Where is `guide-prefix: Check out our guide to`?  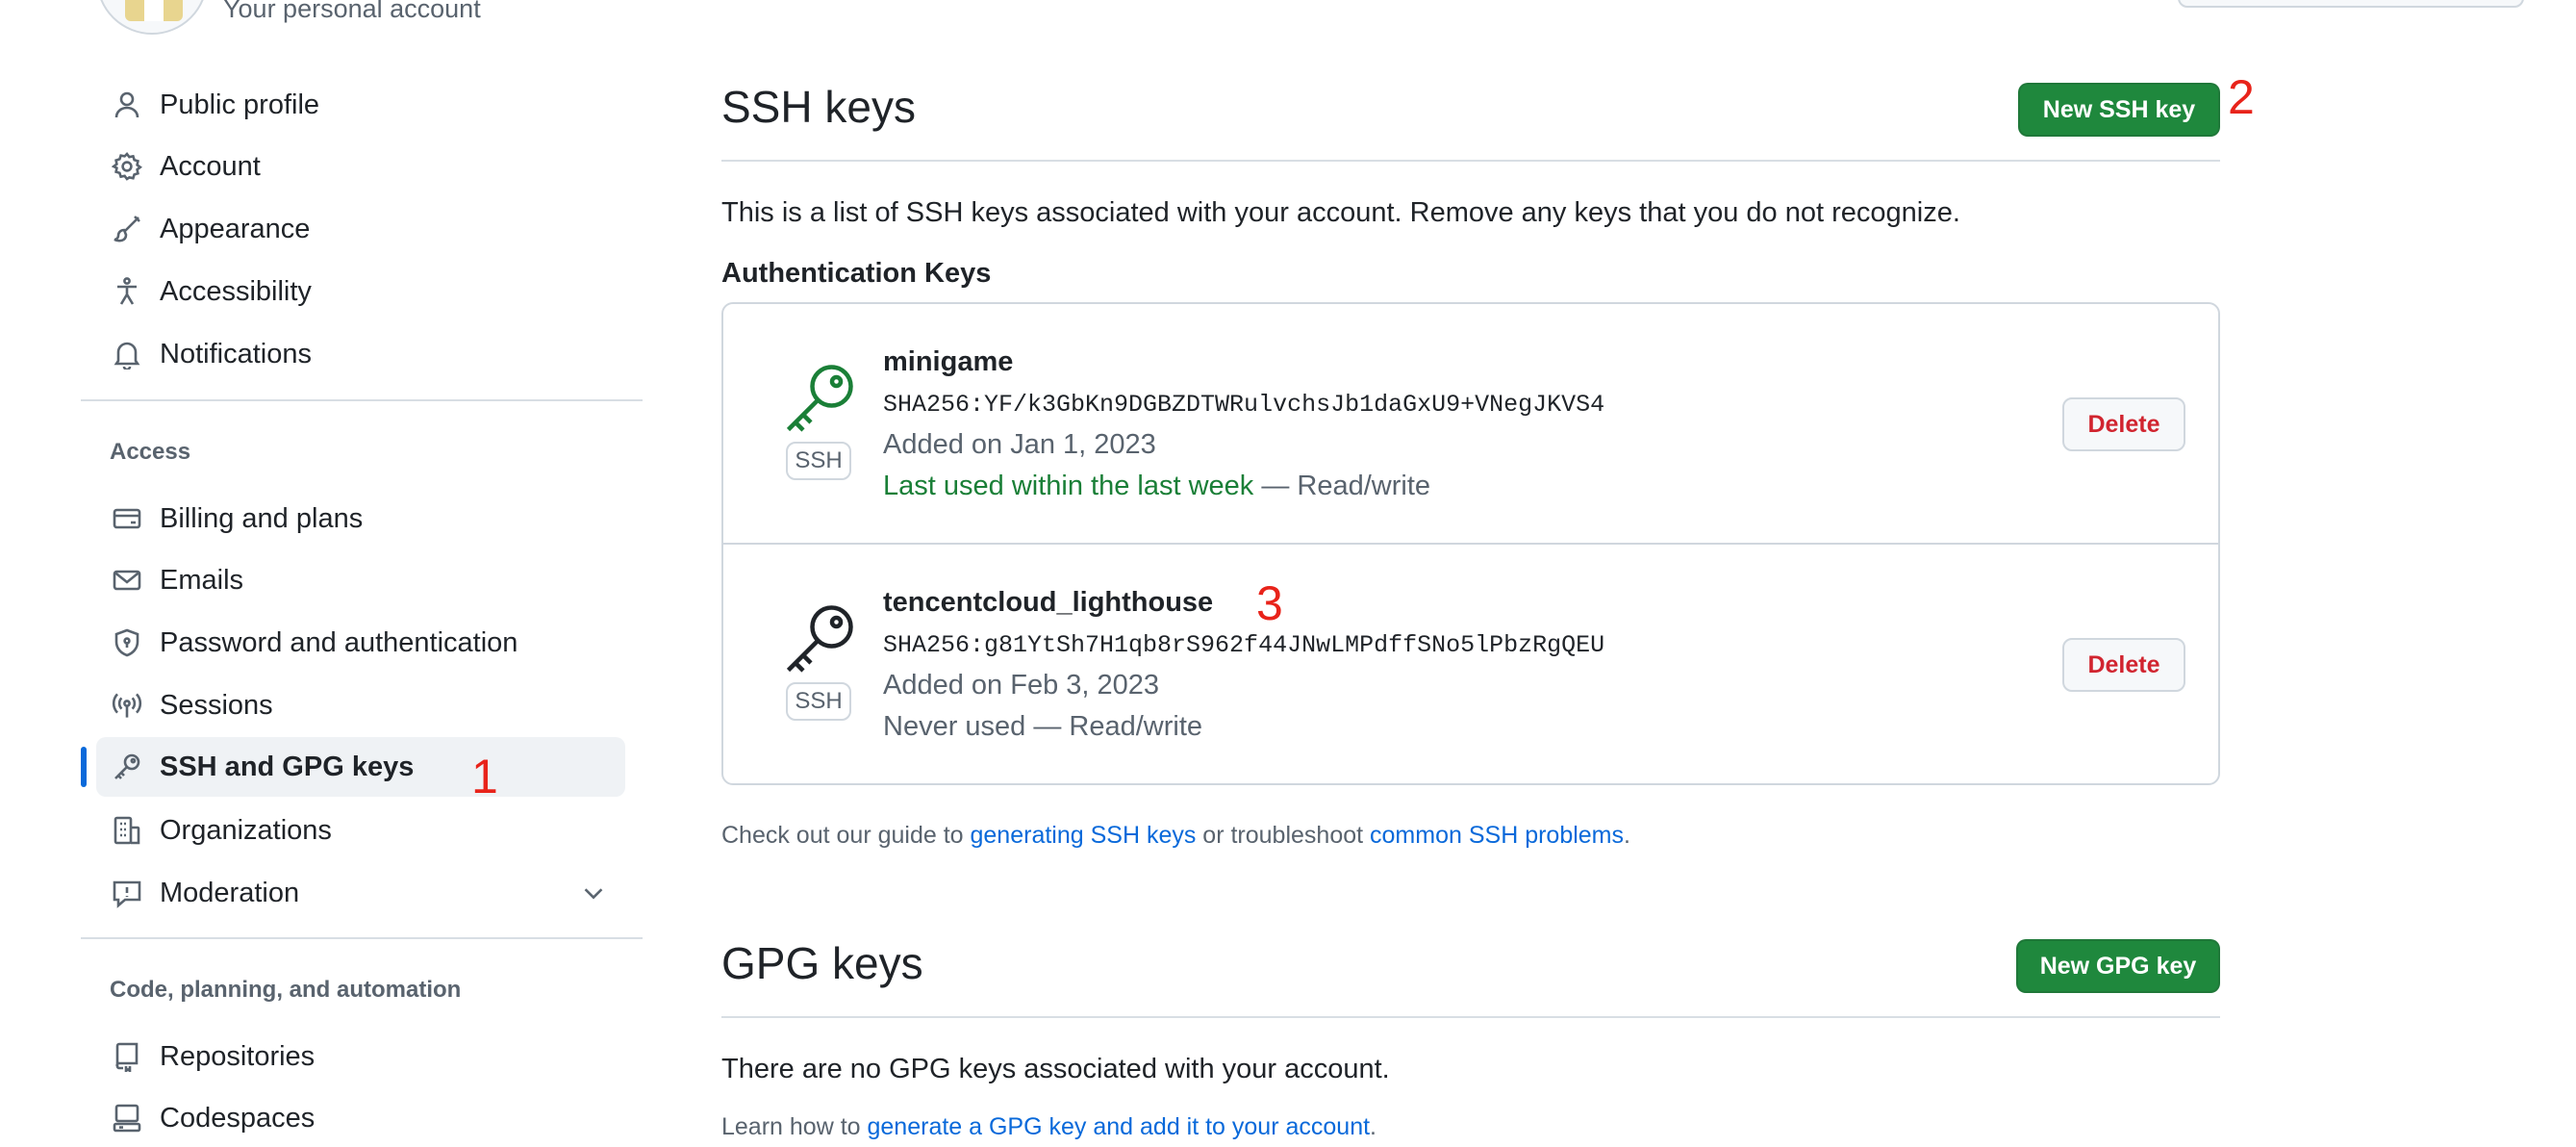
guide-prefix: Check out our guide to is located at coordinates (846, 836).